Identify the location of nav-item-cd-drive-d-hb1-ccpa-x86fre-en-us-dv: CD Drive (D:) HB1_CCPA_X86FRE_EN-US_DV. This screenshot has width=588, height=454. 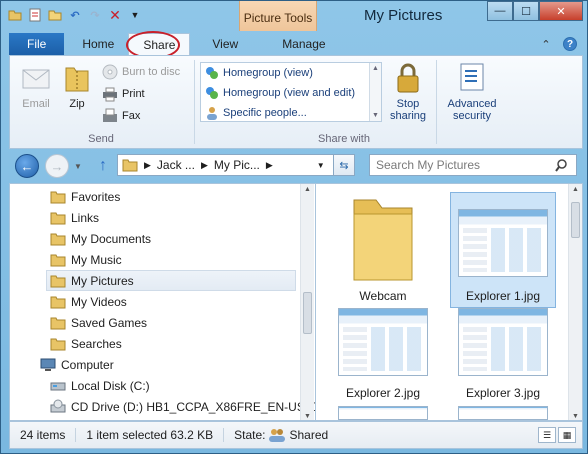
(182, 406).